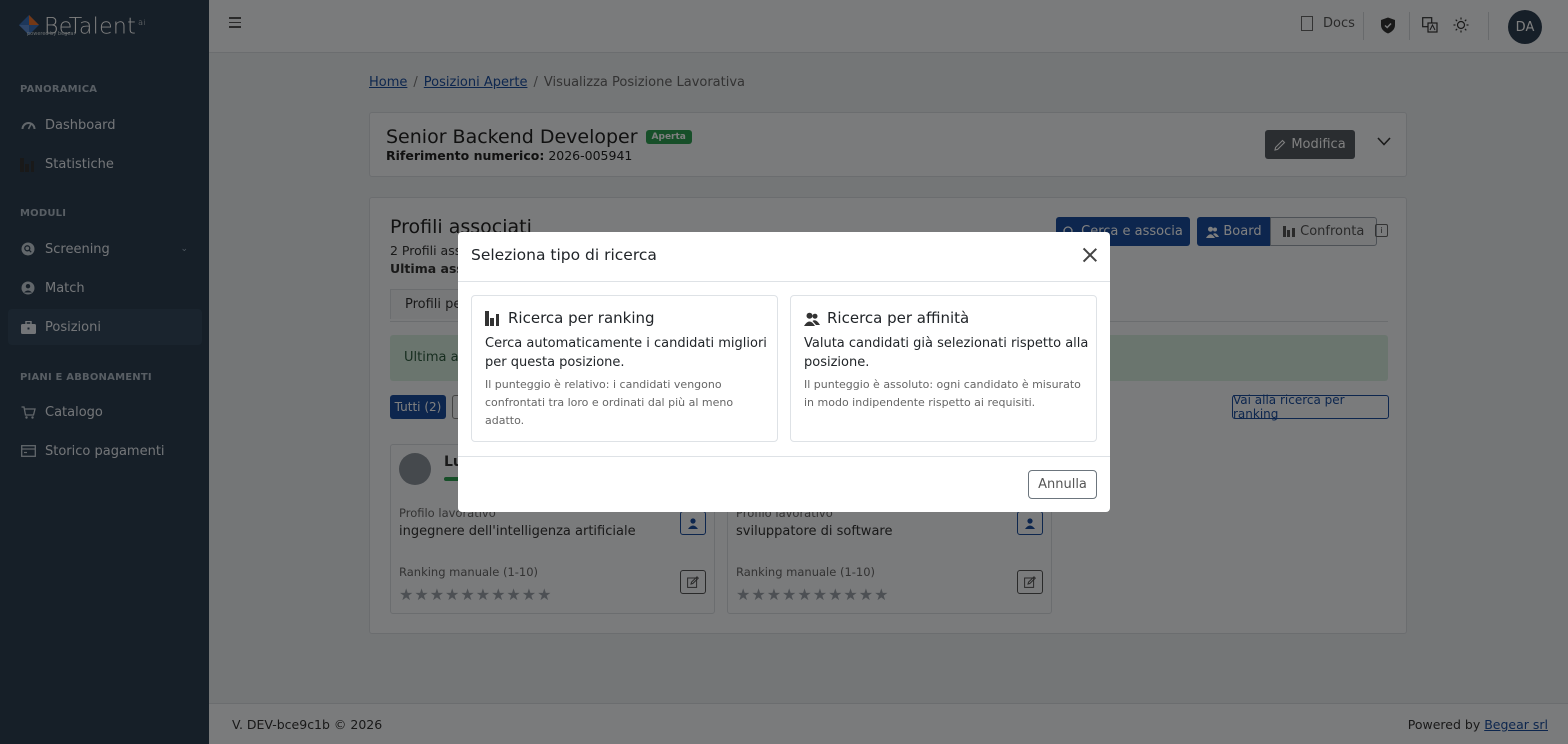  Describe the element at coordinates (1062, 484) in the screenshot. I see `cancel-button: Annulla` at that location.